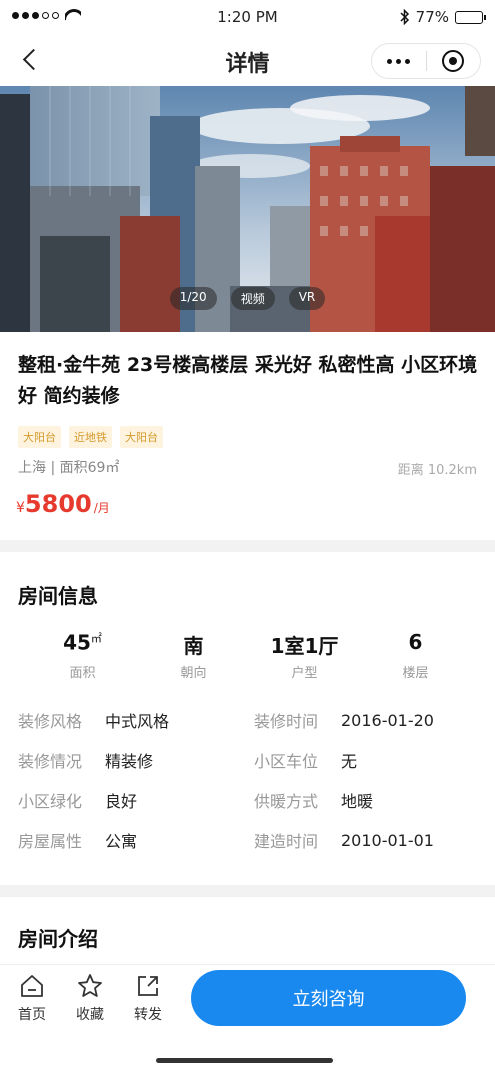 This screenshot has width=495, height=1073. I want to click on stat-label: 面积, so click(82, 673).